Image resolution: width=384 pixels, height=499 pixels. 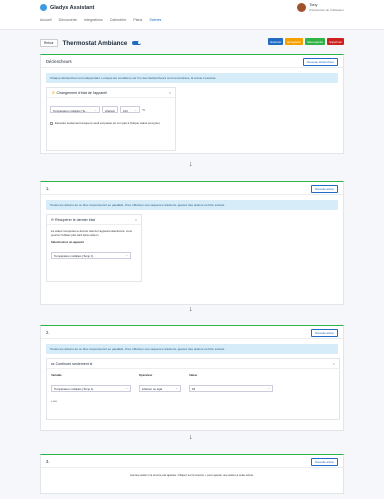 I want to click on trigger-value-input: 120, so click(x=130, y=109).